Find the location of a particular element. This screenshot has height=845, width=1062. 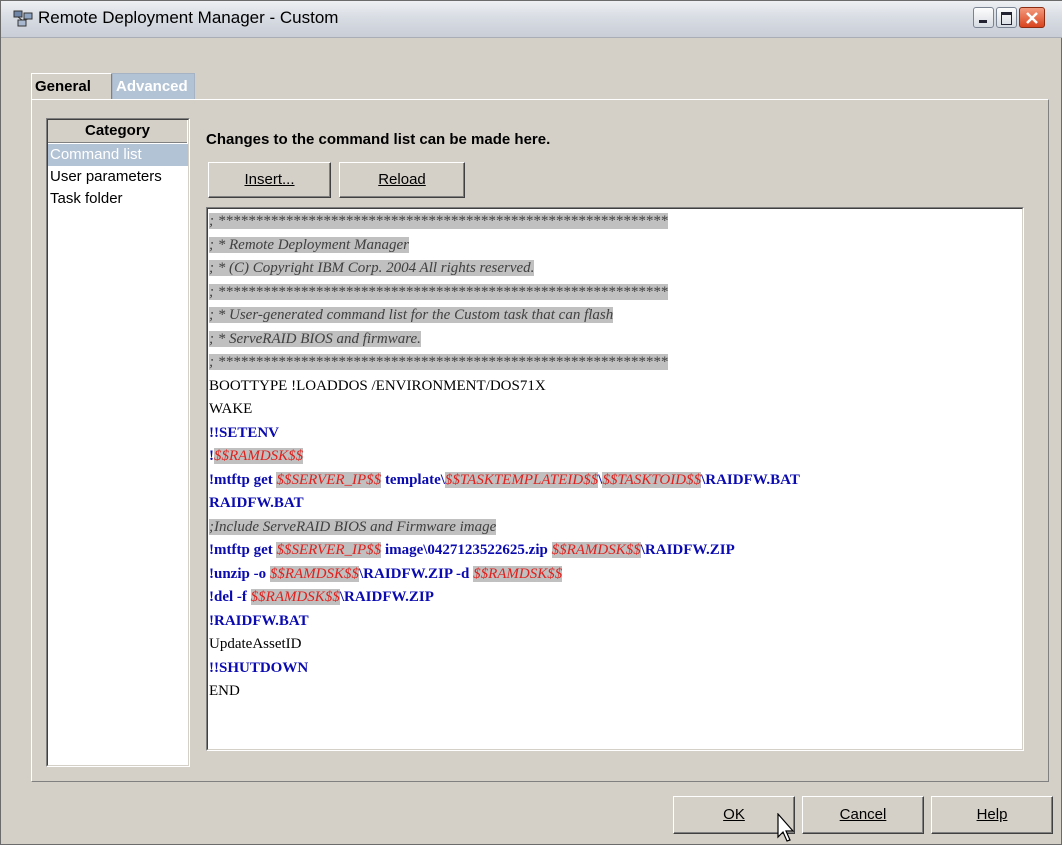

command-token: template\ is located at coordinates (413, 479).